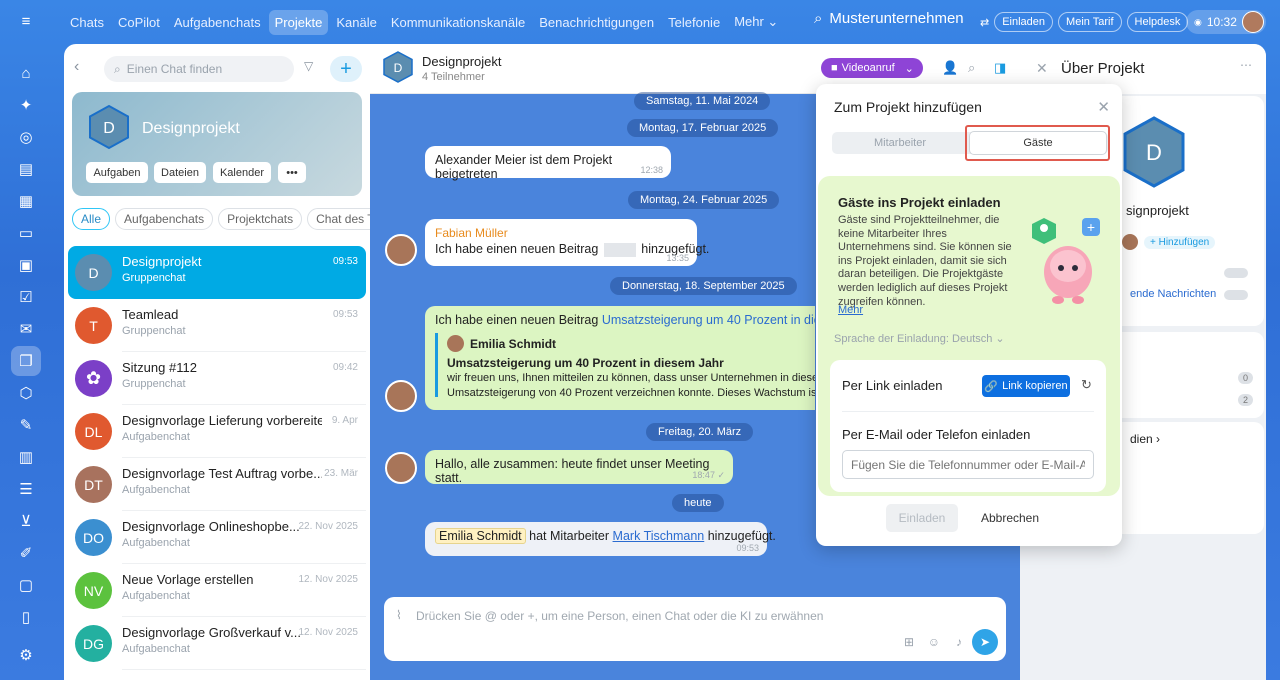  I want to click on chat-name: Sitzung #112, so click(159, 367).